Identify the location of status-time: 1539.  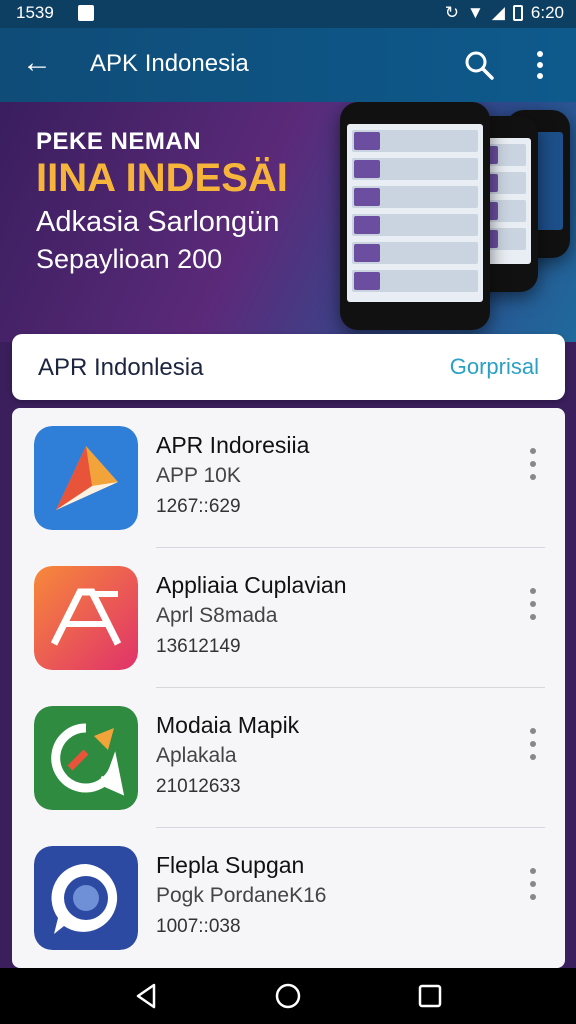
(35, 12).